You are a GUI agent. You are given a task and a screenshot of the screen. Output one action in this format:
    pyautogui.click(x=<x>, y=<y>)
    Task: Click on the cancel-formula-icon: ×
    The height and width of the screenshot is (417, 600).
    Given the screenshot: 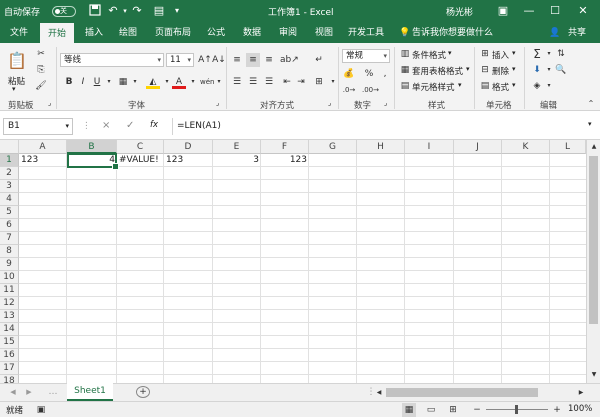 What is the action you would take?
    pyautogui.click(x=106, y=125)
    